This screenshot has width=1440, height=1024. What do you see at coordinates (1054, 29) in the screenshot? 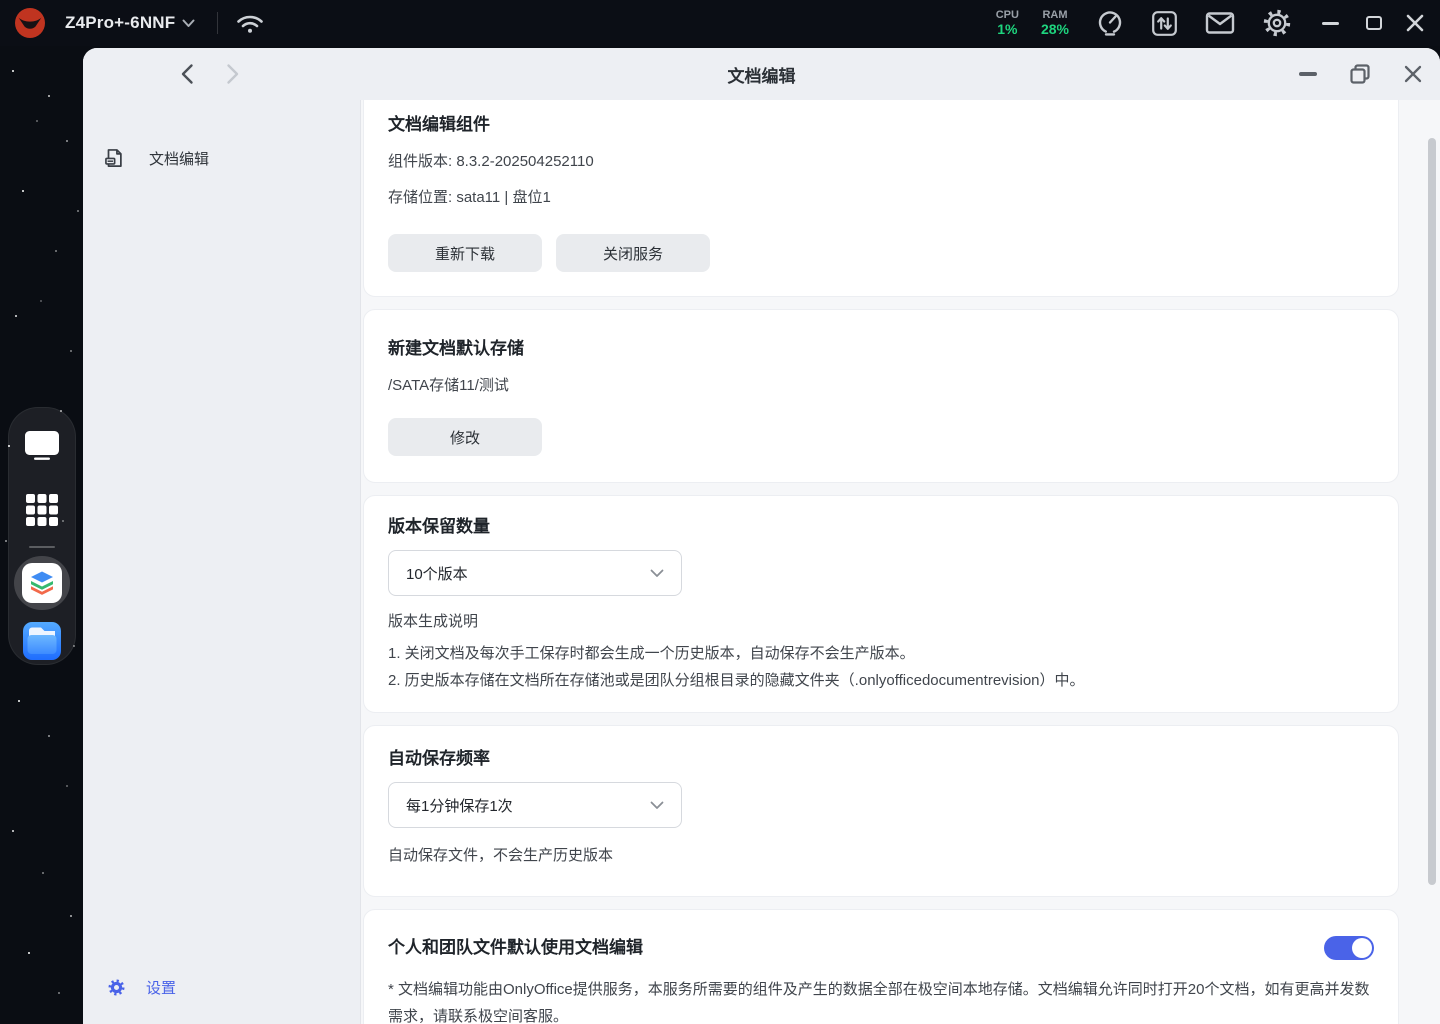
I see `ram-value: 28%` at bounding box center [1054, 29].